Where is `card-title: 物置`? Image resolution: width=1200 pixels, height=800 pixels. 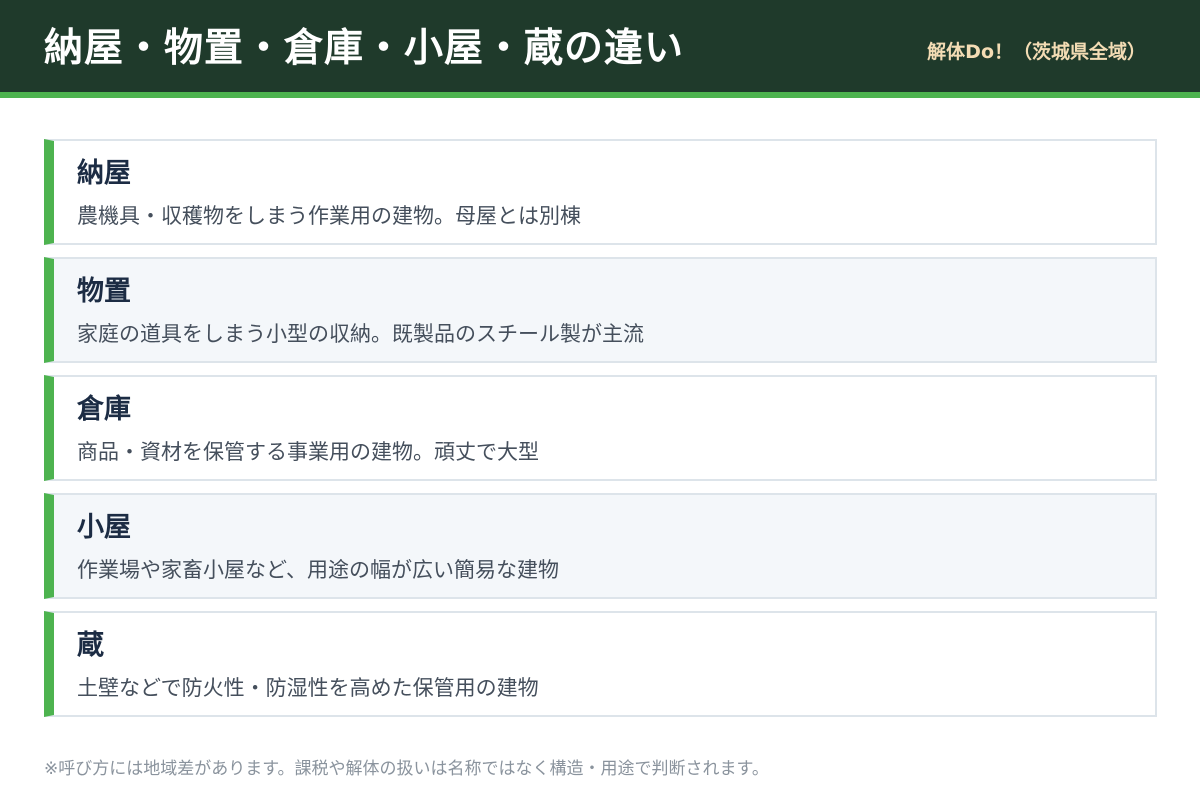 card-title: 物置 is located at coordinates (104, 291).